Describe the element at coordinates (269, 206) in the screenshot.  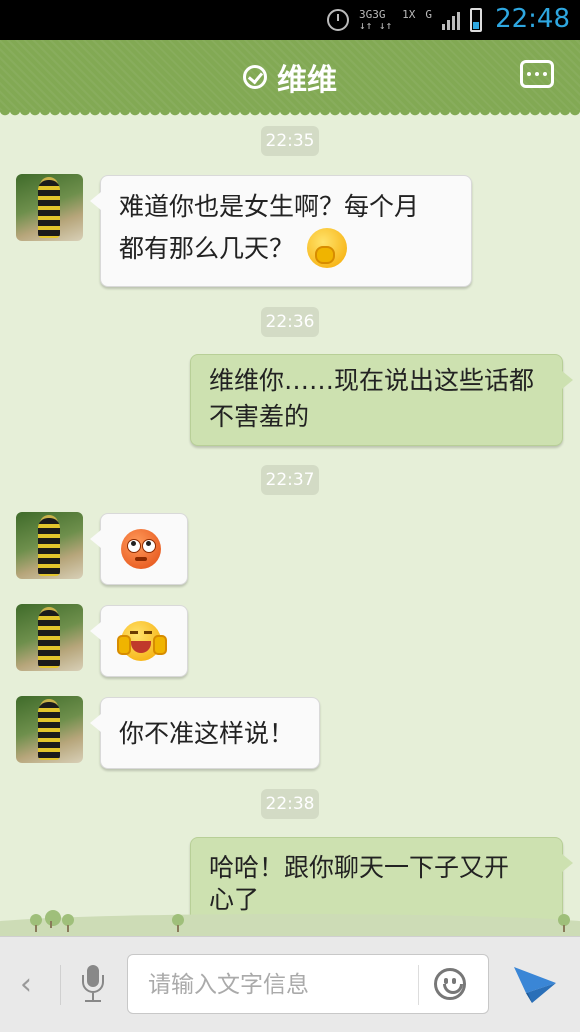
I see `message-text: 难道你也是女生啊？每个月` at that location.